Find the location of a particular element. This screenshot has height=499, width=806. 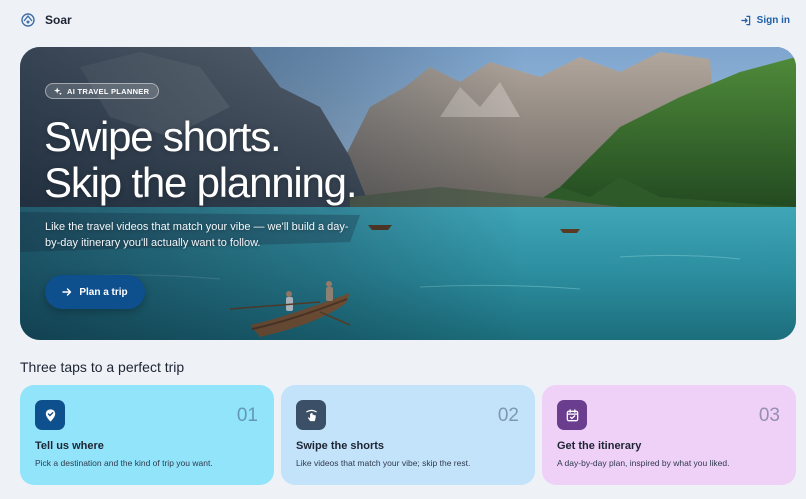

step-title: Tell us where is located at coordinates (69, 446).